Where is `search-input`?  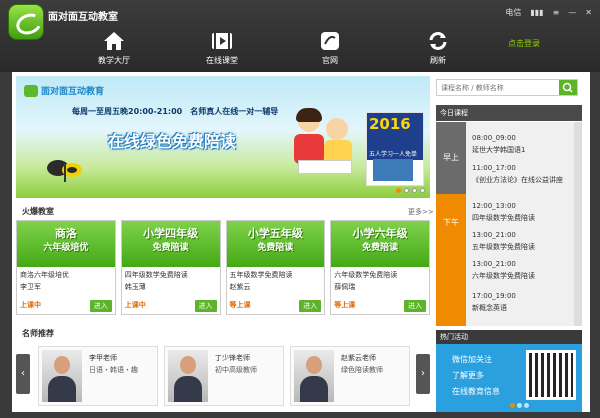
search-input is located at coordinates (496, 87).